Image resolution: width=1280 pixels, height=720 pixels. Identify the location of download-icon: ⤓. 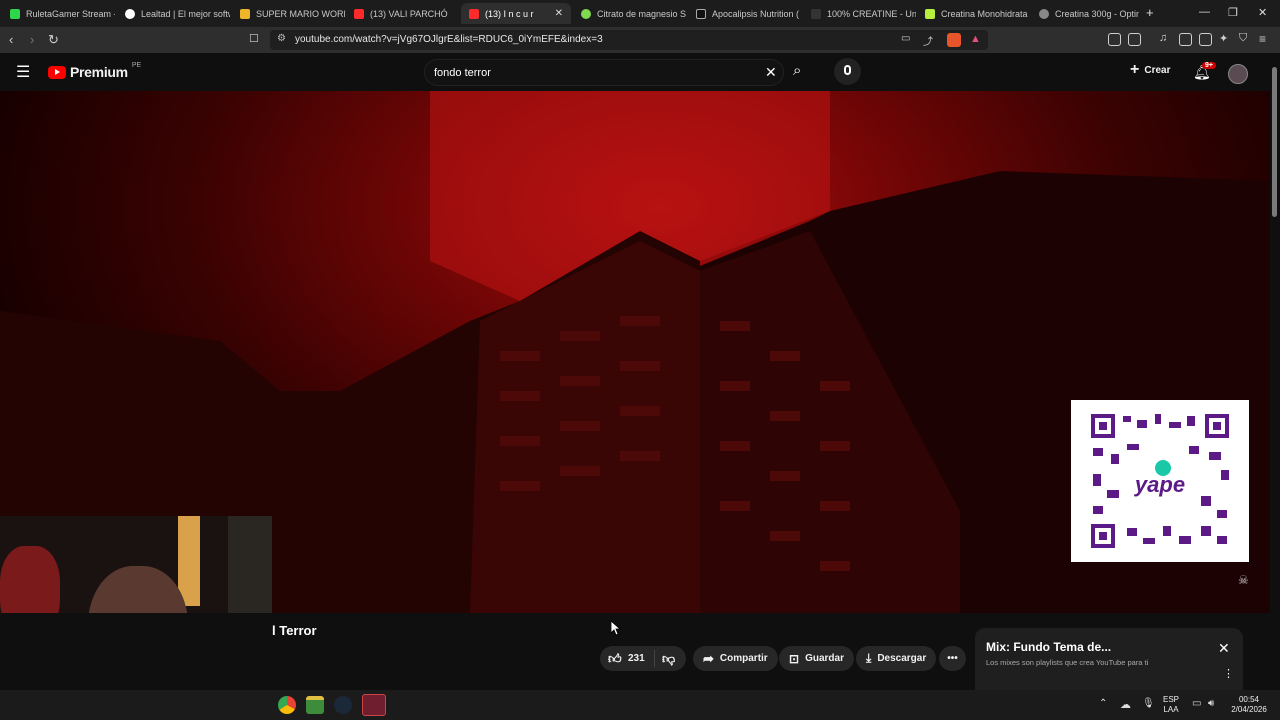
(869, 658).